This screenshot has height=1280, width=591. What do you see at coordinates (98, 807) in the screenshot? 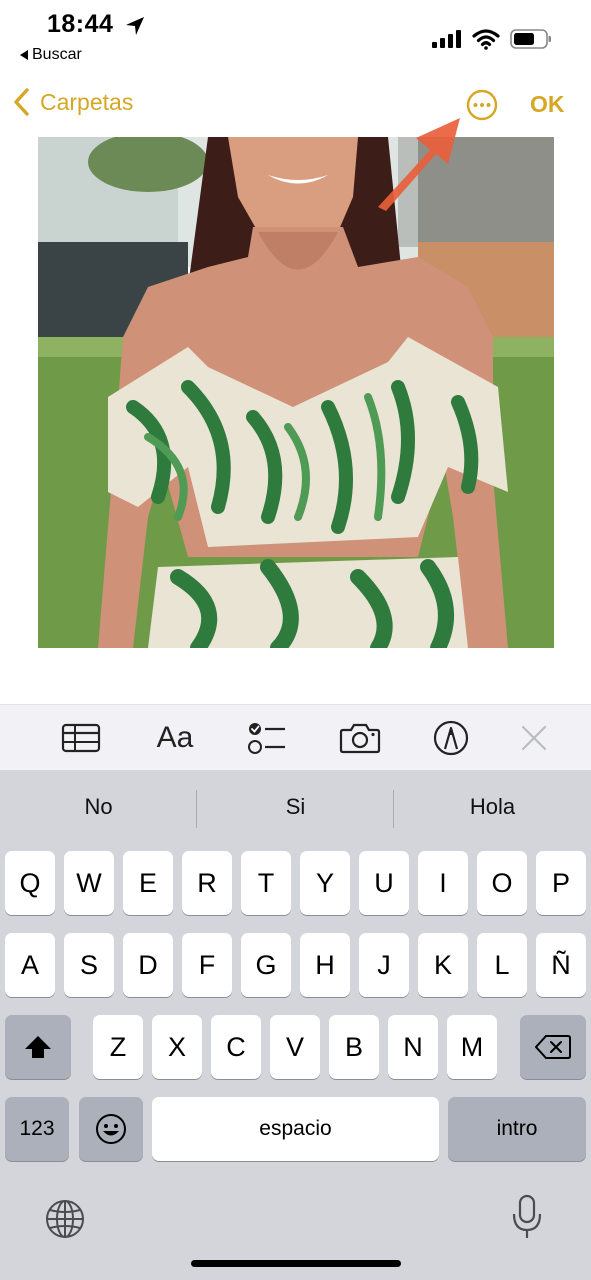
I see `suggestion-item: No` at bounding box center [98, 807].